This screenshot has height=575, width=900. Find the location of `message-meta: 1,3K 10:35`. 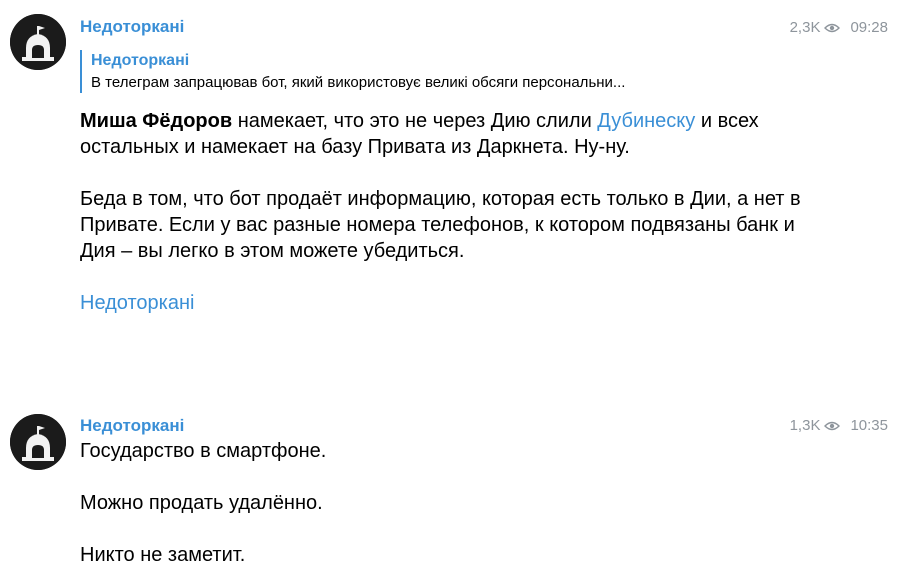

message-meta: 1,3K 10:35 is located at coordinates (839, 425).